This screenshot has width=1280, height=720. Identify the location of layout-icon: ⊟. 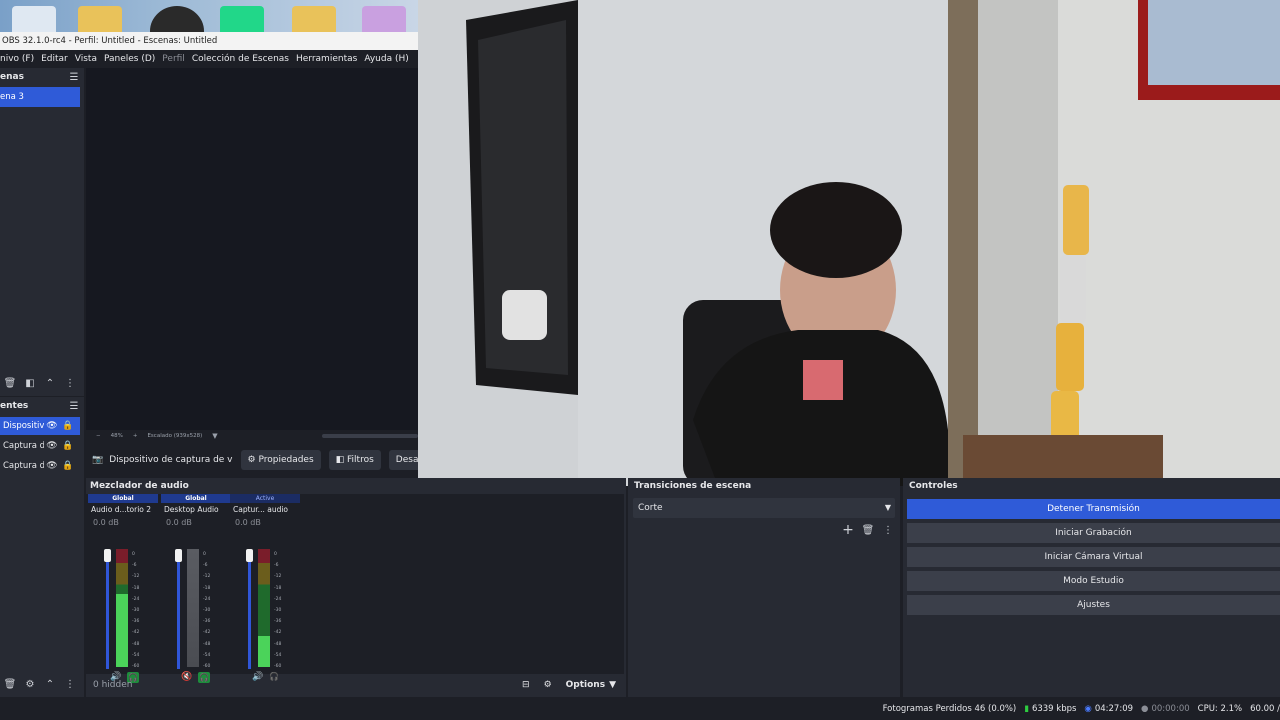
(526, 685).